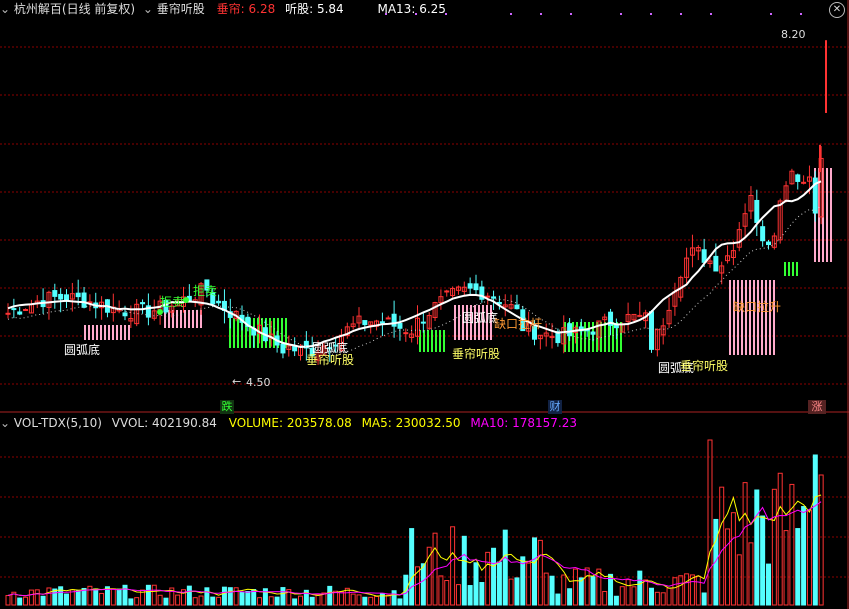 This screenshot has height=609, width=849. I want to click on cai-marker: 财, so click(555, 407).